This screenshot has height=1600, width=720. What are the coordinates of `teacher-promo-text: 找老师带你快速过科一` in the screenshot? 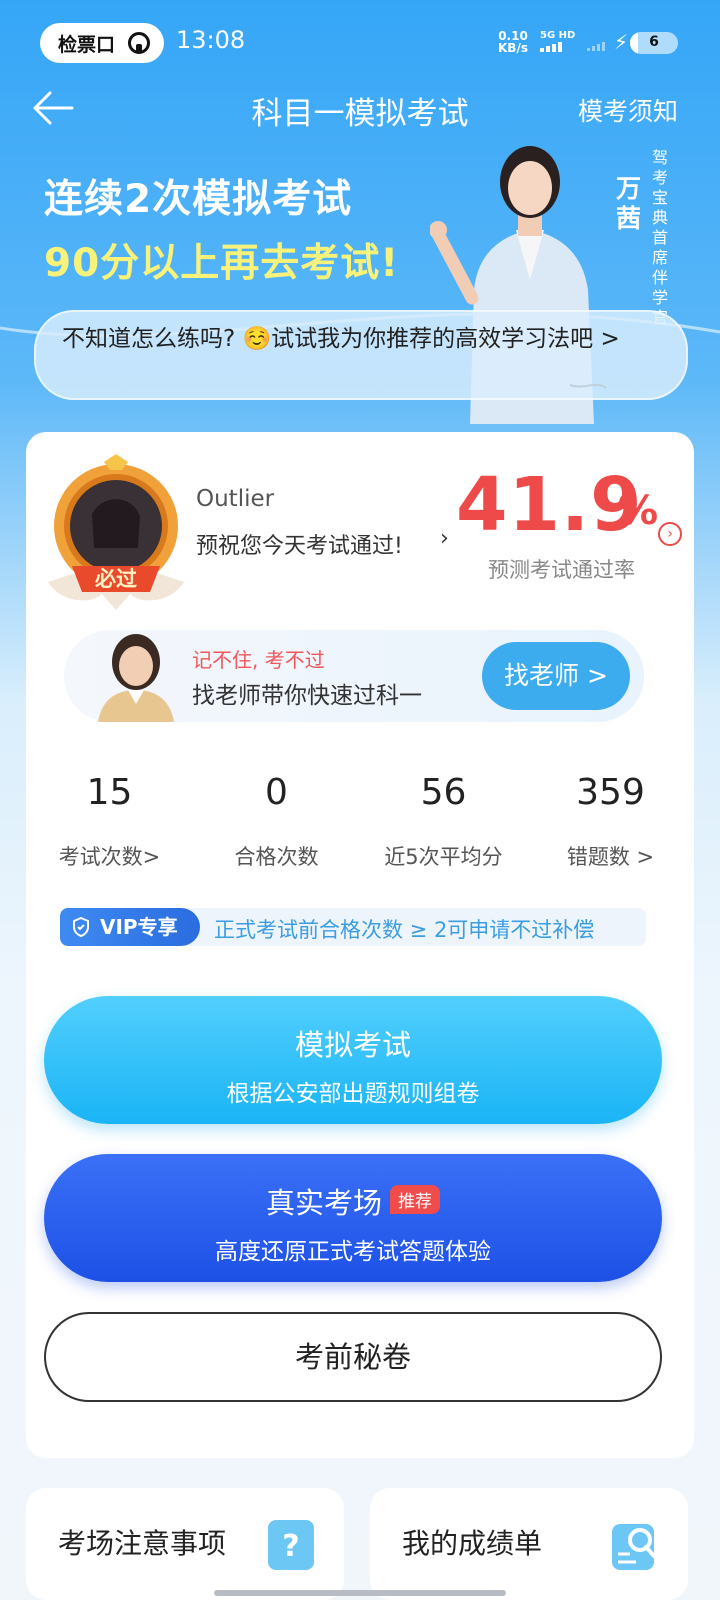 It's located at (307, 696).